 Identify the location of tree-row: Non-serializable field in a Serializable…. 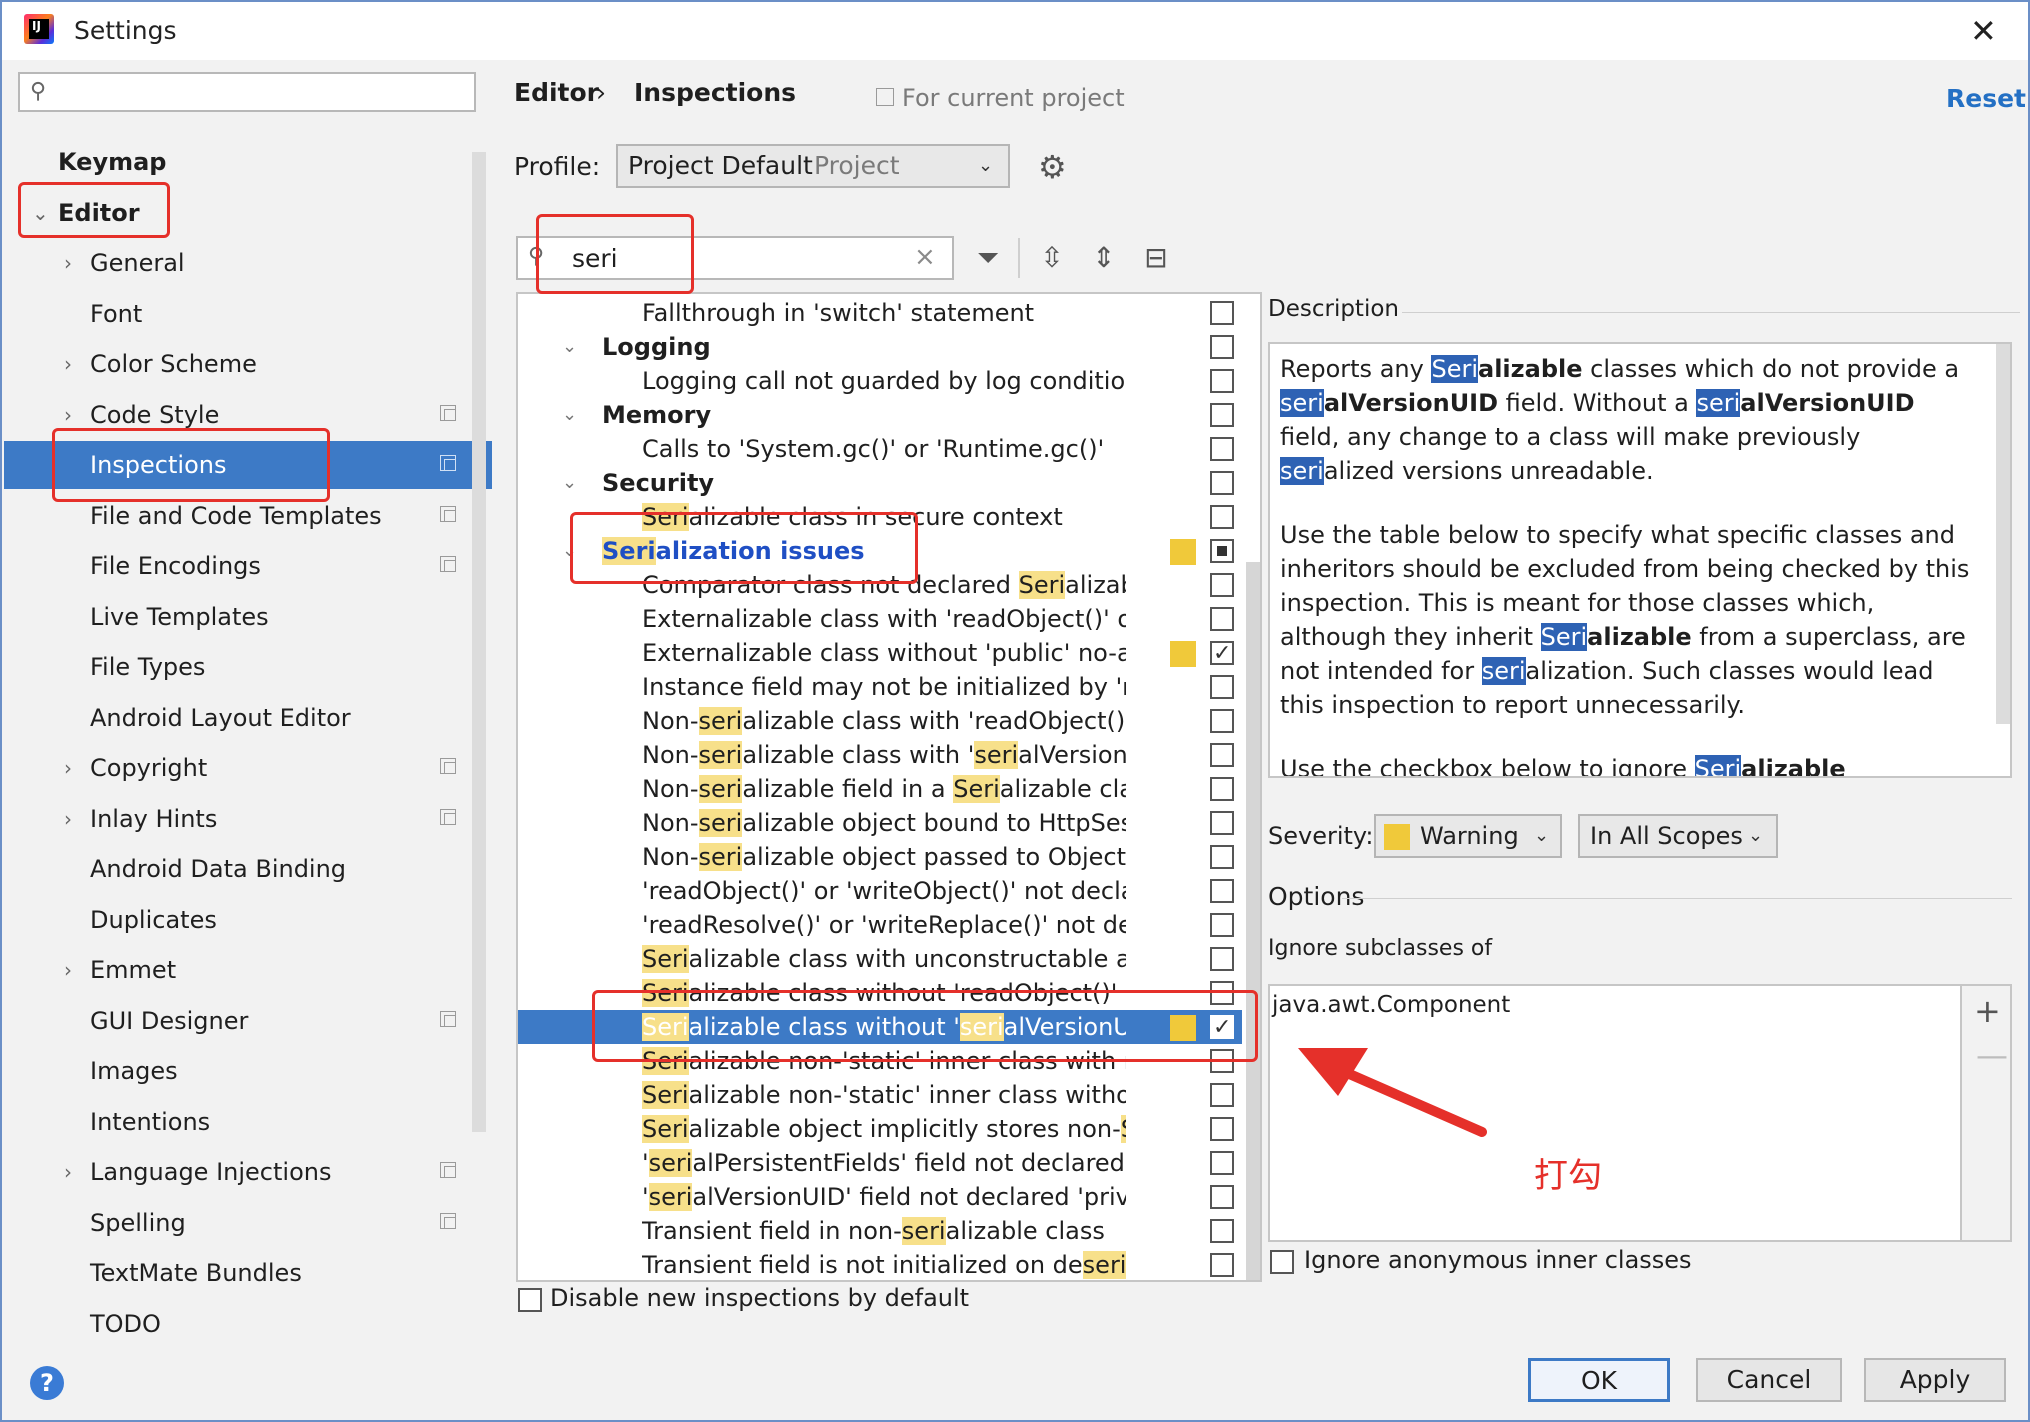
(880, 789).